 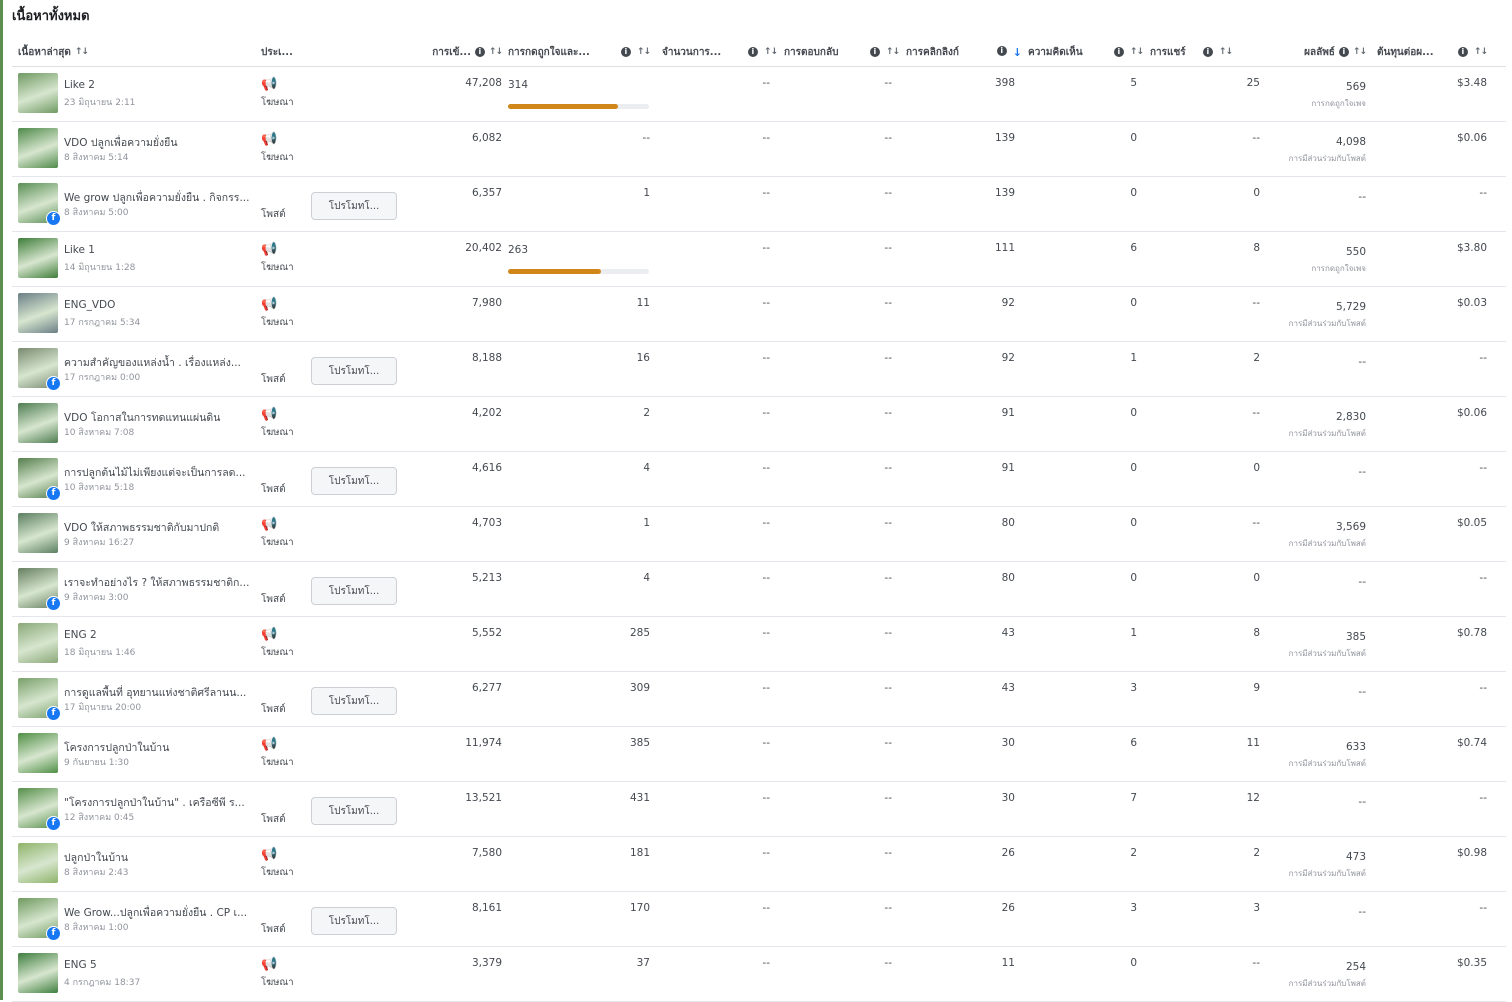 What do you see at coordinates (964, 52) in the screenshot?
I see `header-clicks: การคลิกลิงก์ i ↓` at bounding box center [964, 52].